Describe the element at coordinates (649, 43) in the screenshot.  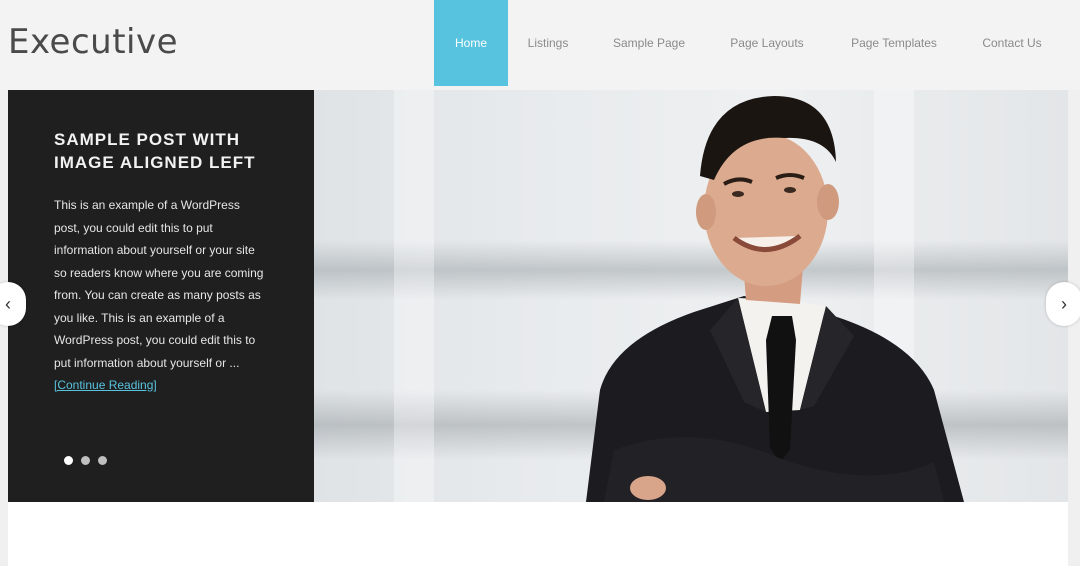
I see `nav-sample-page: Sample Page` at that location.